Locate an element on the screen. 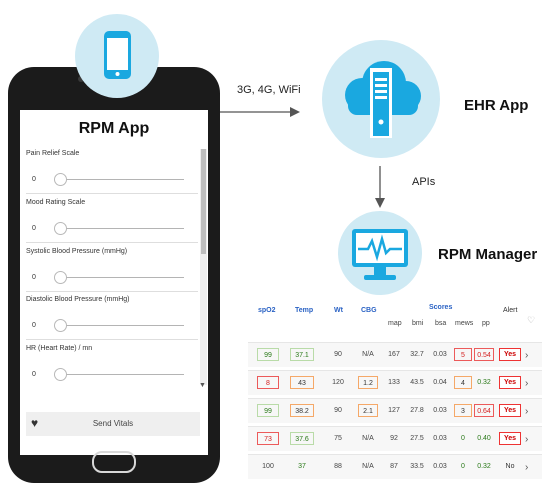  slider-thumb-heart-rate is located at coordinates (60, 374).